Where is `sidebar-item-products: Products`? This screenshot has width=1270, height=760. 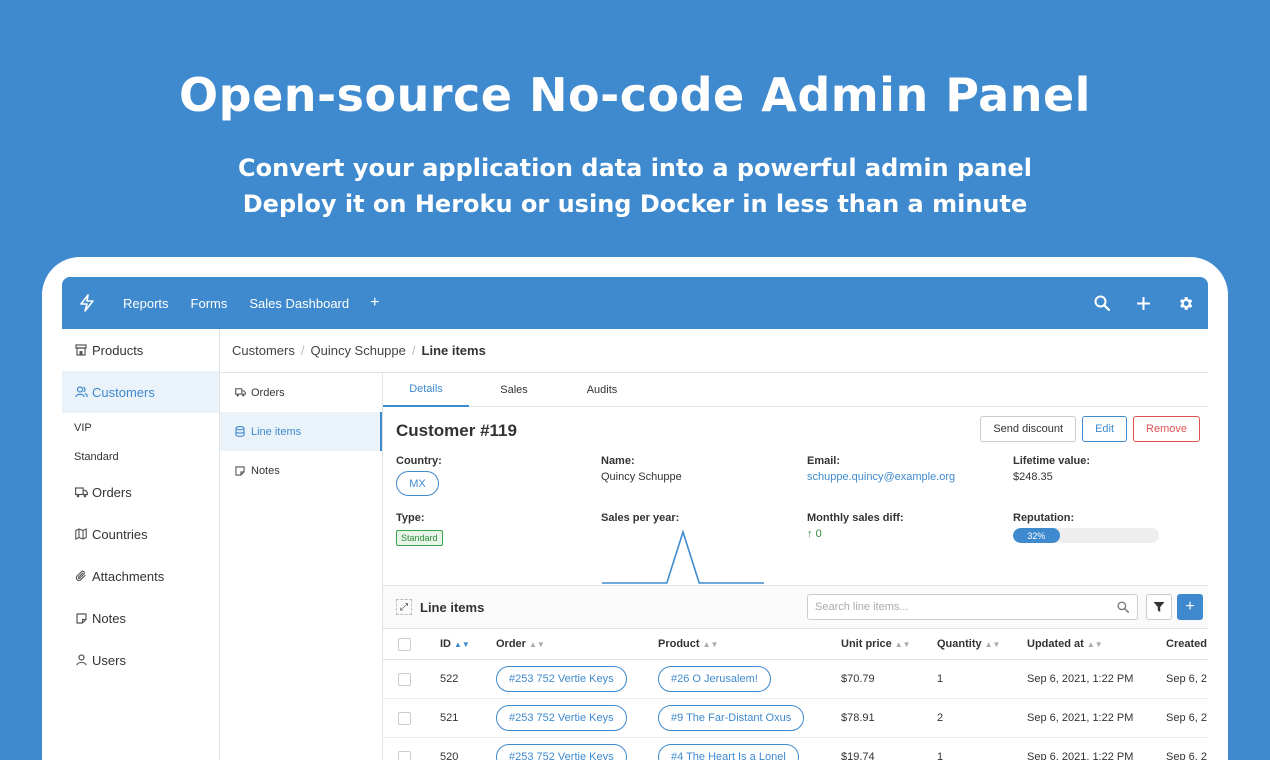
sidebar-item-products: Products is located at coordinates (140, 350).